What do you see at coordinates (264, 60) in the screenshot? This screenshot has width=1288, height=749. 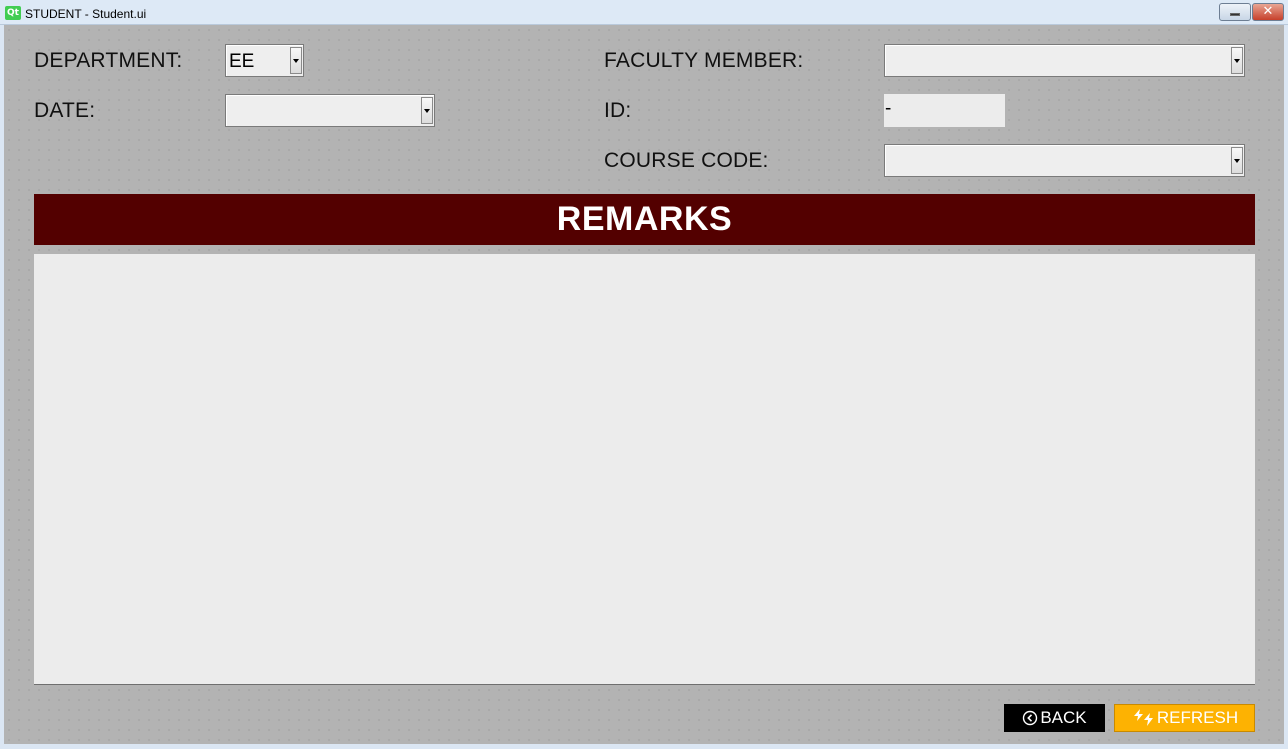 I see `department-combobox: EE` at bounding box center [264, 60].